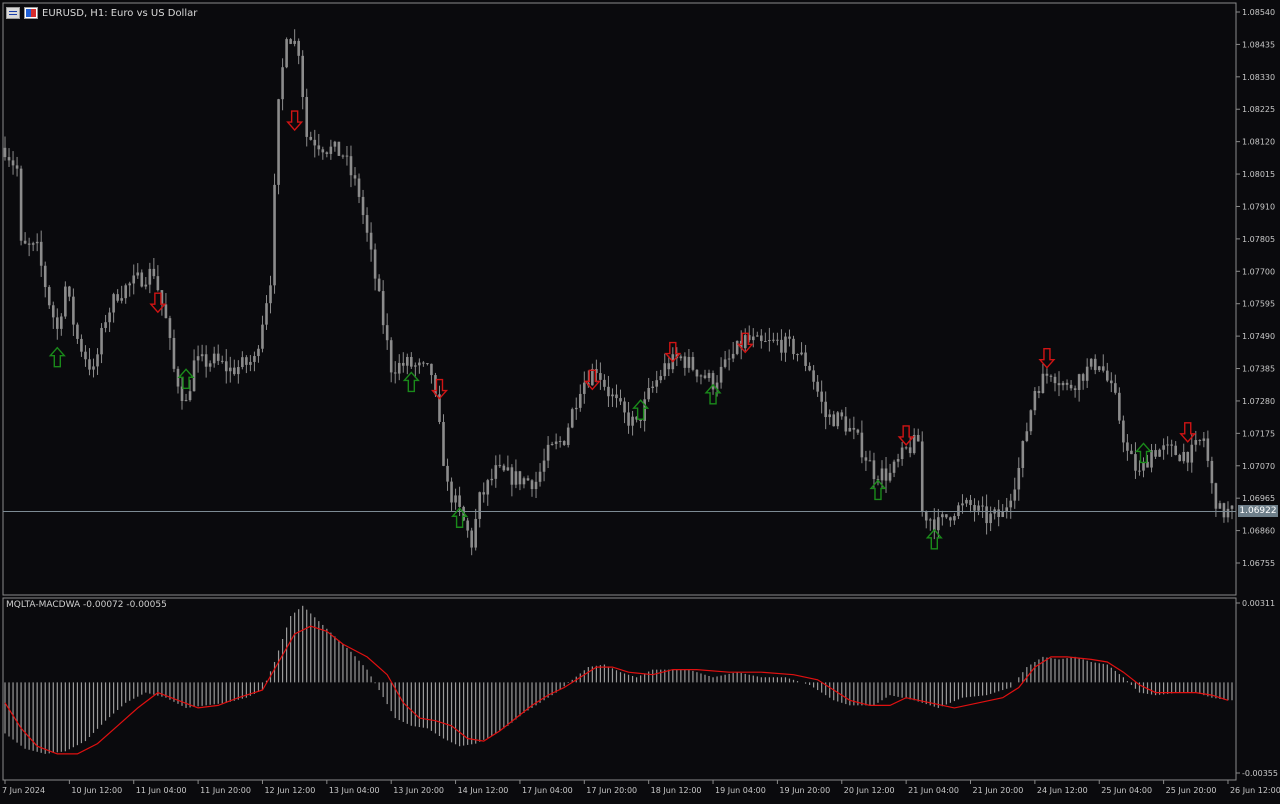  I want to click on chart-menu-icon, so click(13, 13).